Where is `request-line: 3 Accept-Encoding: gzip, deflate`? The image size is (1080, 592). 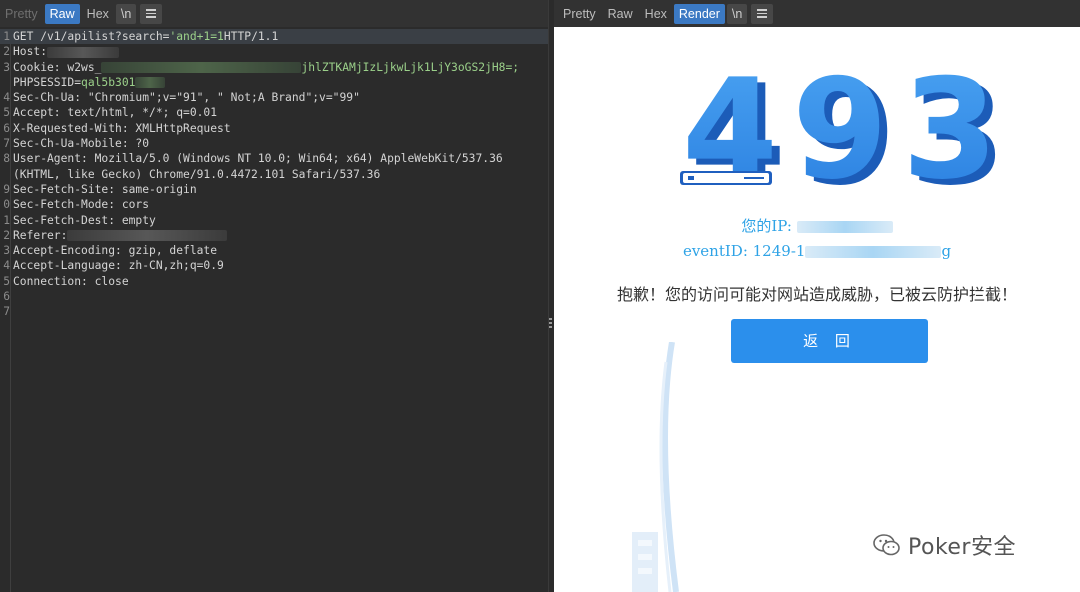
request-line: 3 Accept-Encoding: gzip, deflate is located at coordinates (274, 250).